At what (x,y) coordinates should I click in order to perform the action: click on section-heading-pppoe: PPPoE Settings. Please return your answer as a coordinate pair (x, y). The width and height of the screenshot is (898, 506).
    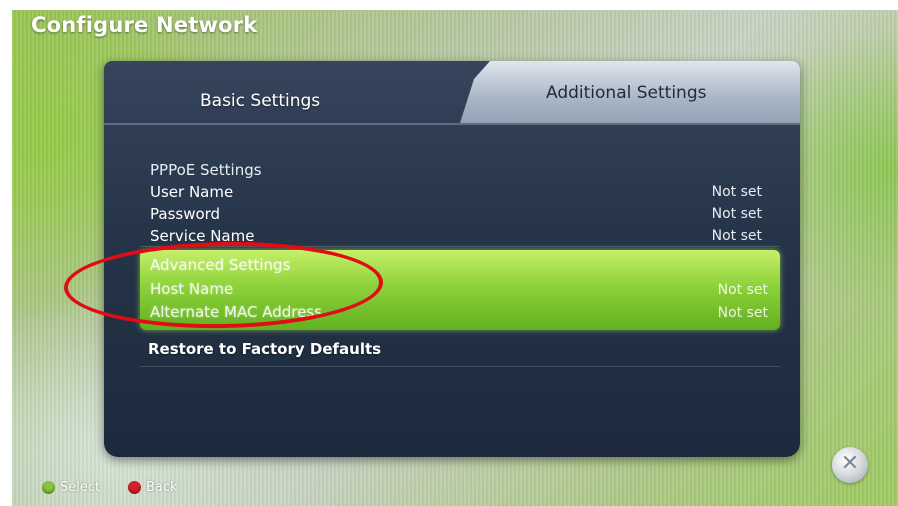
    Looking at the image, I should click on (456, 170).